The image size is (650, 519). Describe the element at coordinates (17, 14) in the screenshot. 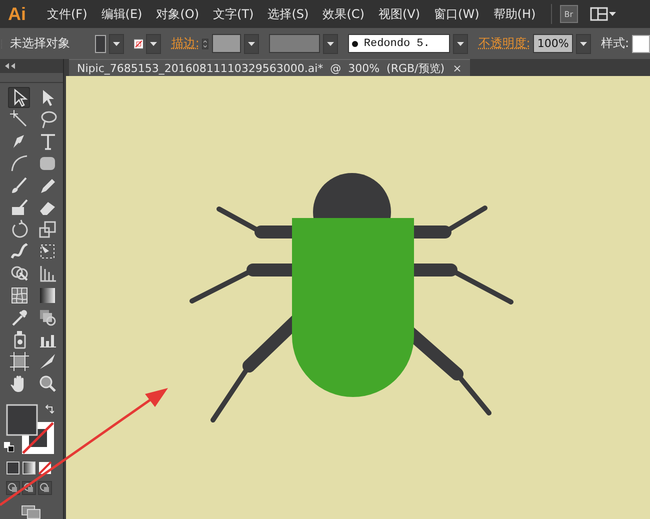

I see `app-logo: Ai` at that location.